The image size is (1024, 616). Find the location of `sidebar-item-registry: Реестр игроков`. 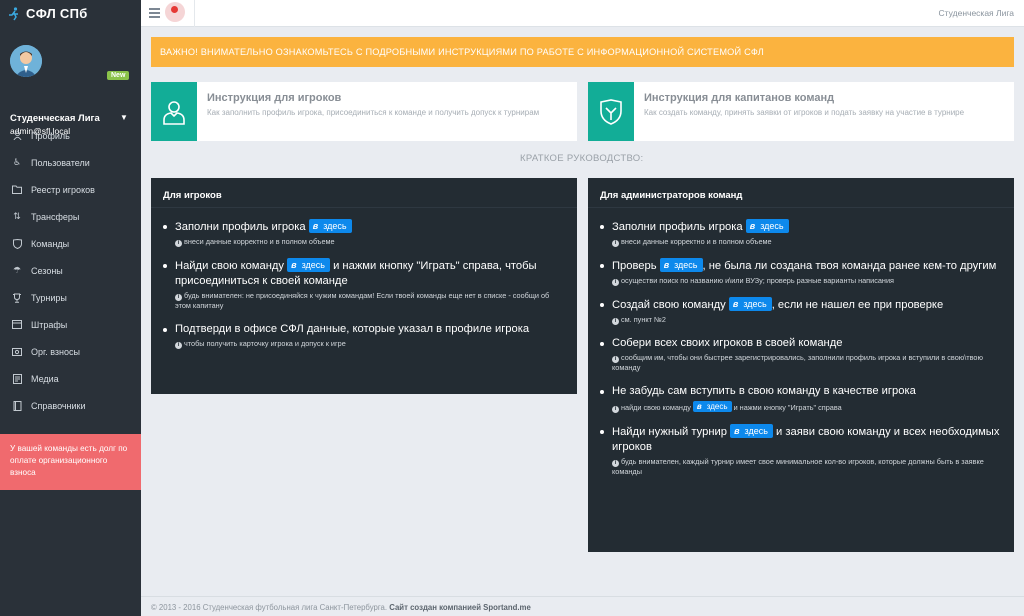

sidebar-item-registry: Реестр игроков is located at coordinates (70, 189).